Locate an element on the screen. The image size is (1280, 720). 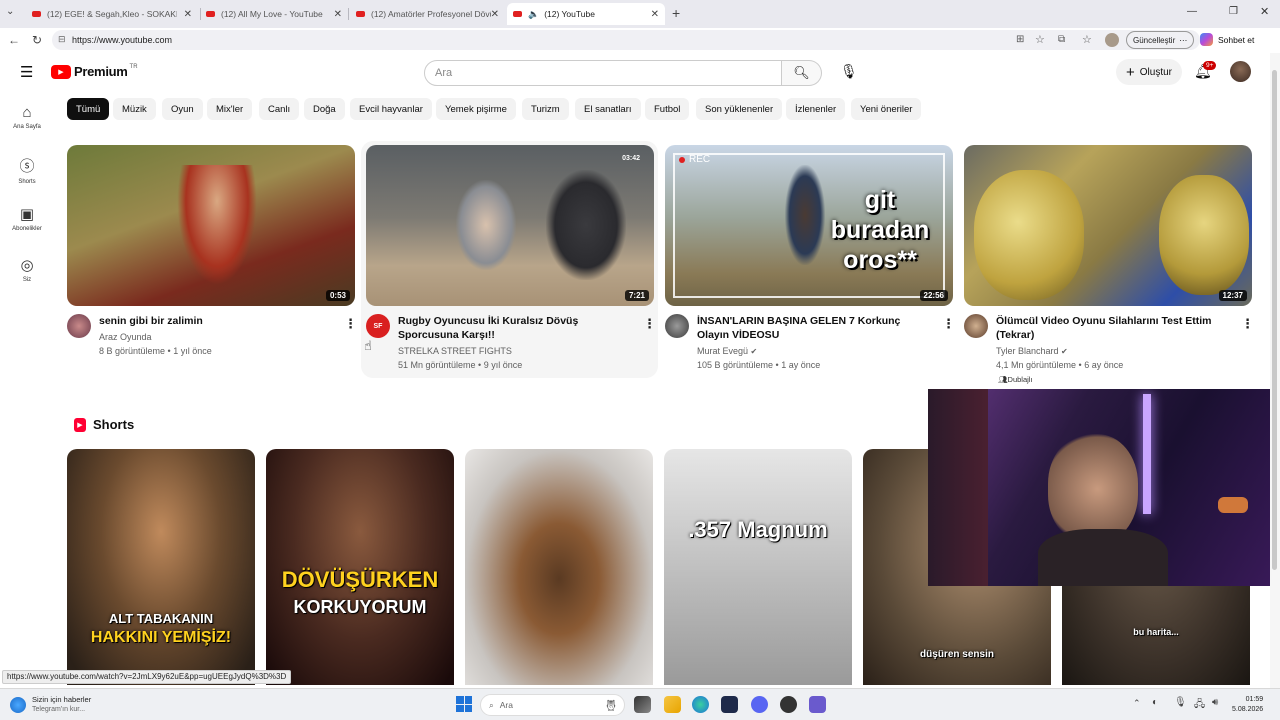
browser-tab-1: (12) EGE! & Segah,Kleo - SOKAKL... ✕ is located at coordinates (112, 14).